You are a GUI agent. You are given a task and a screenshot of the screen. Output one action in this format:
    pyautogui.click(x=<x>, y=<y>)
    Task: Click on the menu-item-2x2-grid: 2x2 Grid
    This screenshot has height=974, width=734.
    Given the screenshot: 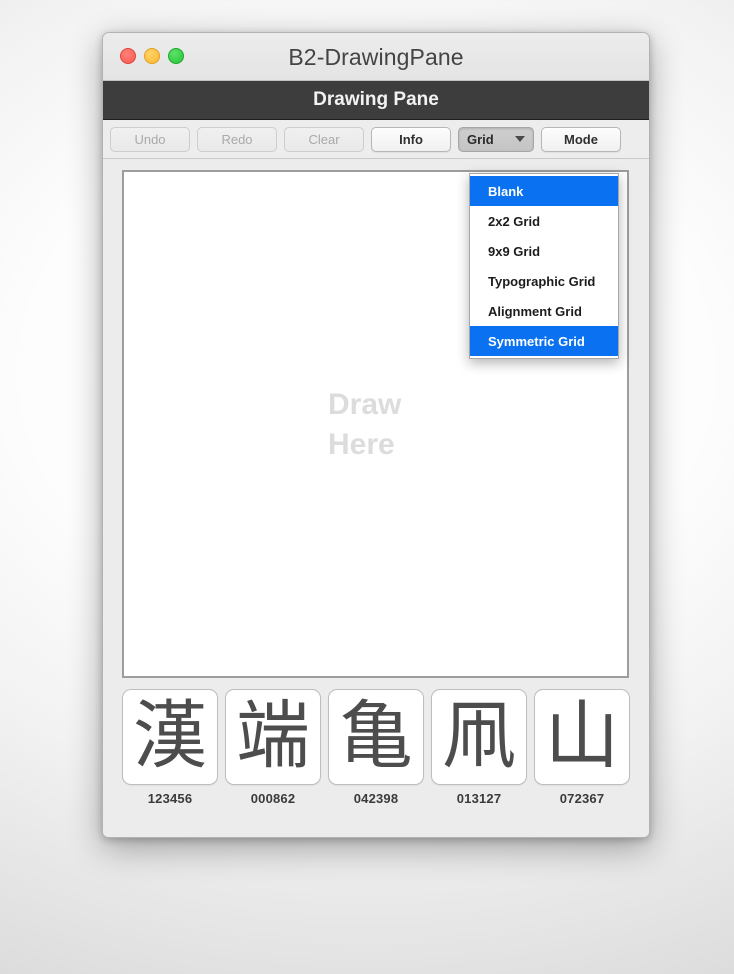 What is the action you would take?
    pyautogui.click(x=544, y=221)
    